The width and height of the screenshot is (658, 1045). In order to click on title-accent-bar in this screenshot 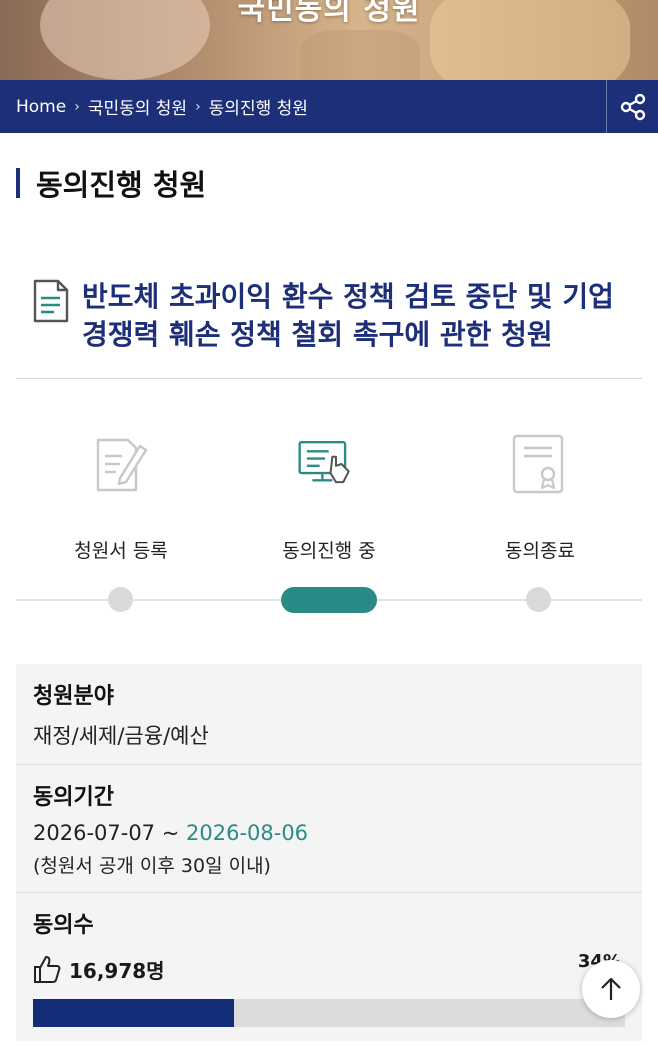, I will do `click(18, 183)`.